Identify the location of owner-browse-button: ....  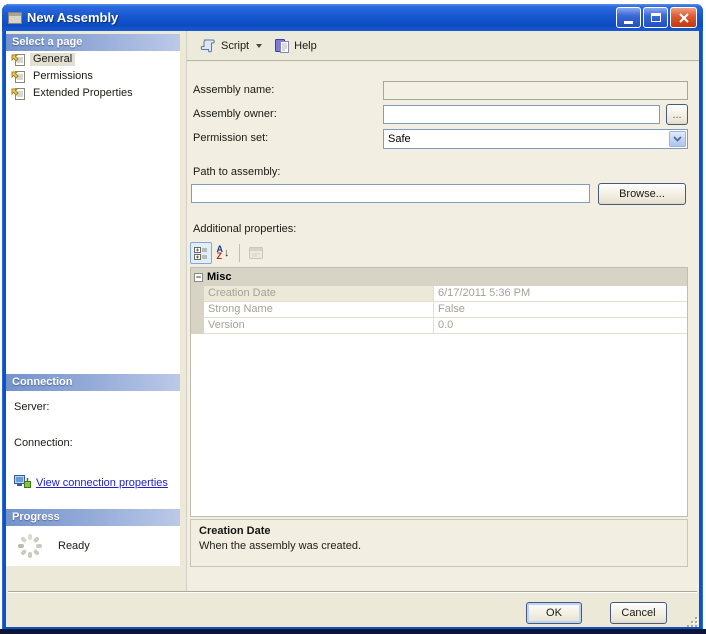
(677, 114).